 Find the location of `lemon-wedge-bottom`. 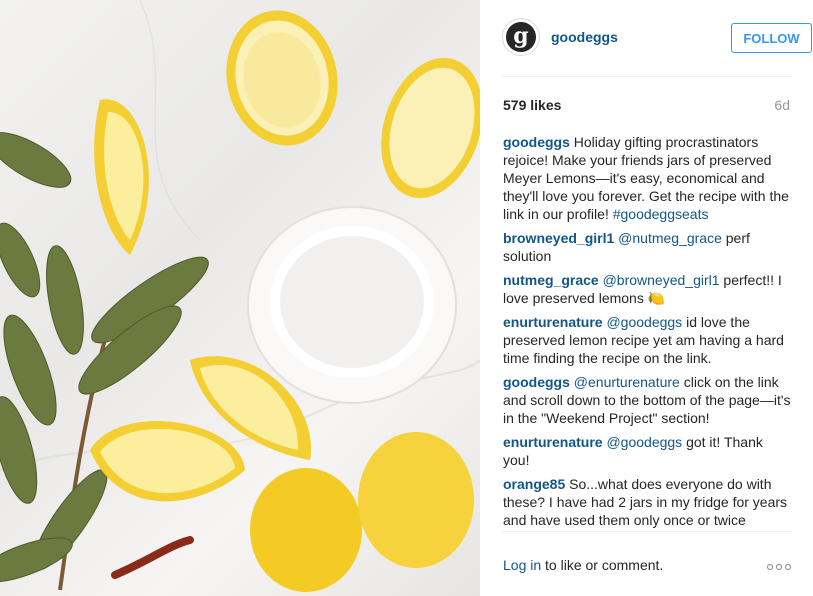

lemon-wedge-bottom is located at coordinates (167, 461).